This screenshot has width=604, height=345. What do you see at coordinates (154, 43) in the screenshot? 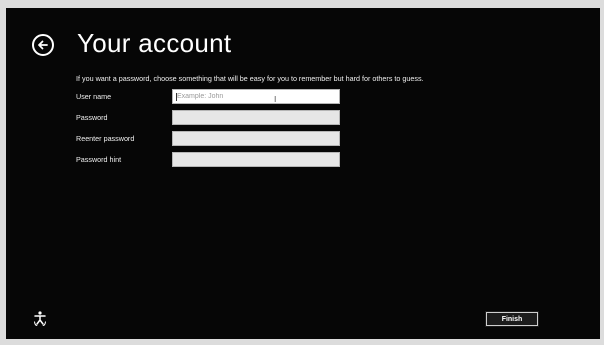
I see `page-title: Your account` at bounding box center [154, 43].